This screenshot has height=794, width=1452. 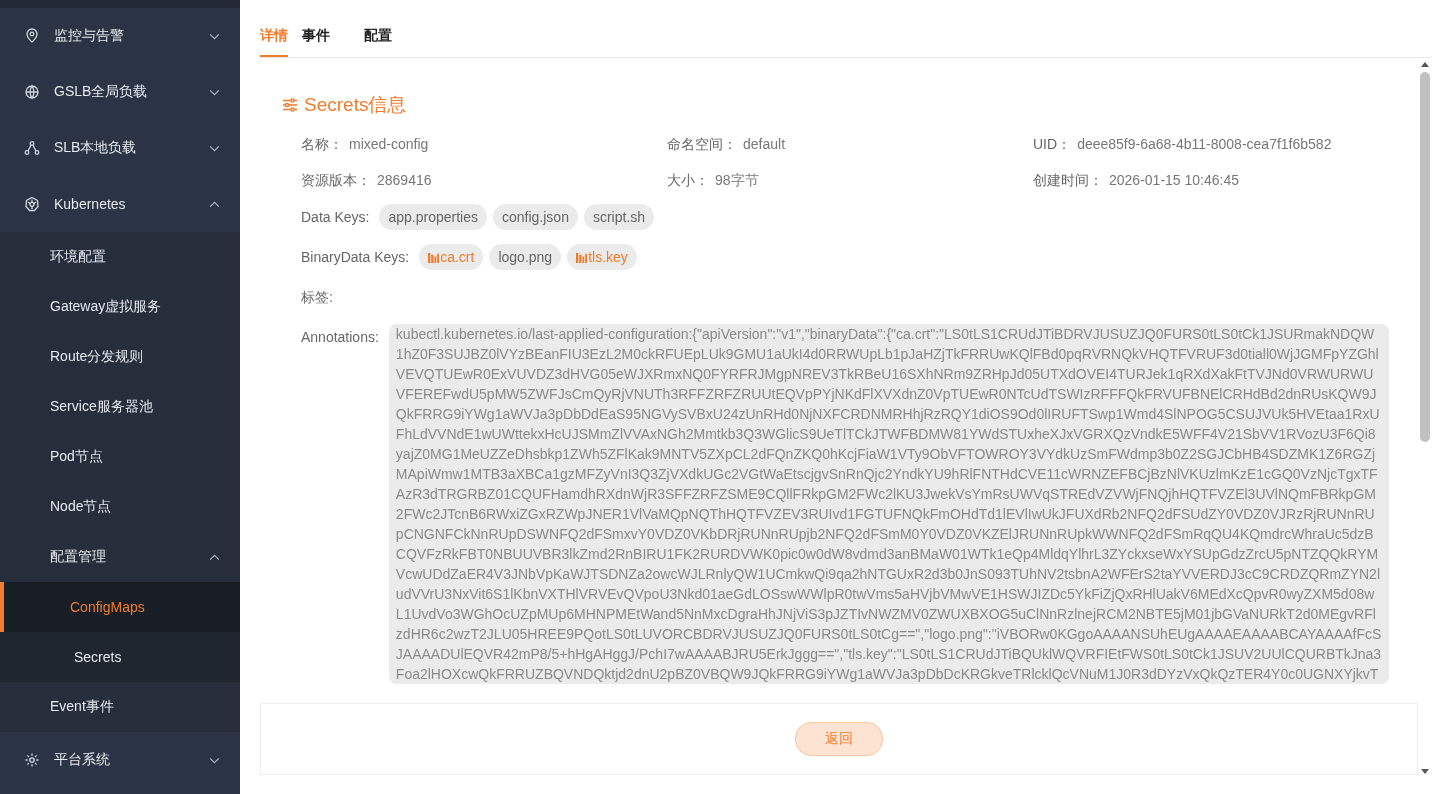 I want to click on field-label: Annotations:, so click(x=340, y=337).